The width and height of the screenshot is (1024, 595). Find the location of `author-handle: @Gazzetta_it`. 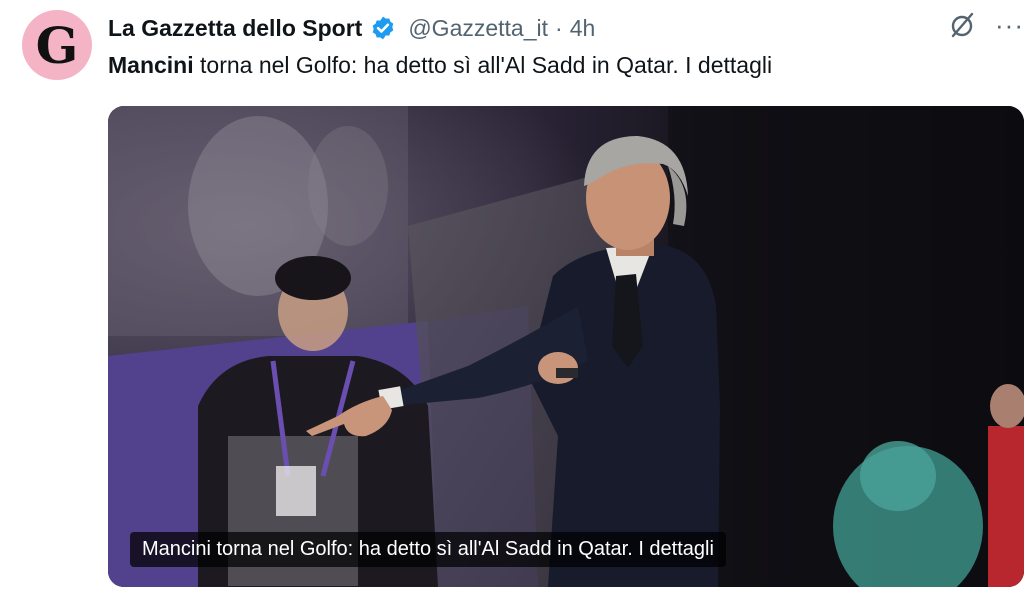

author-handle: @Gazzetta_it is located at coordinates (478, 28).